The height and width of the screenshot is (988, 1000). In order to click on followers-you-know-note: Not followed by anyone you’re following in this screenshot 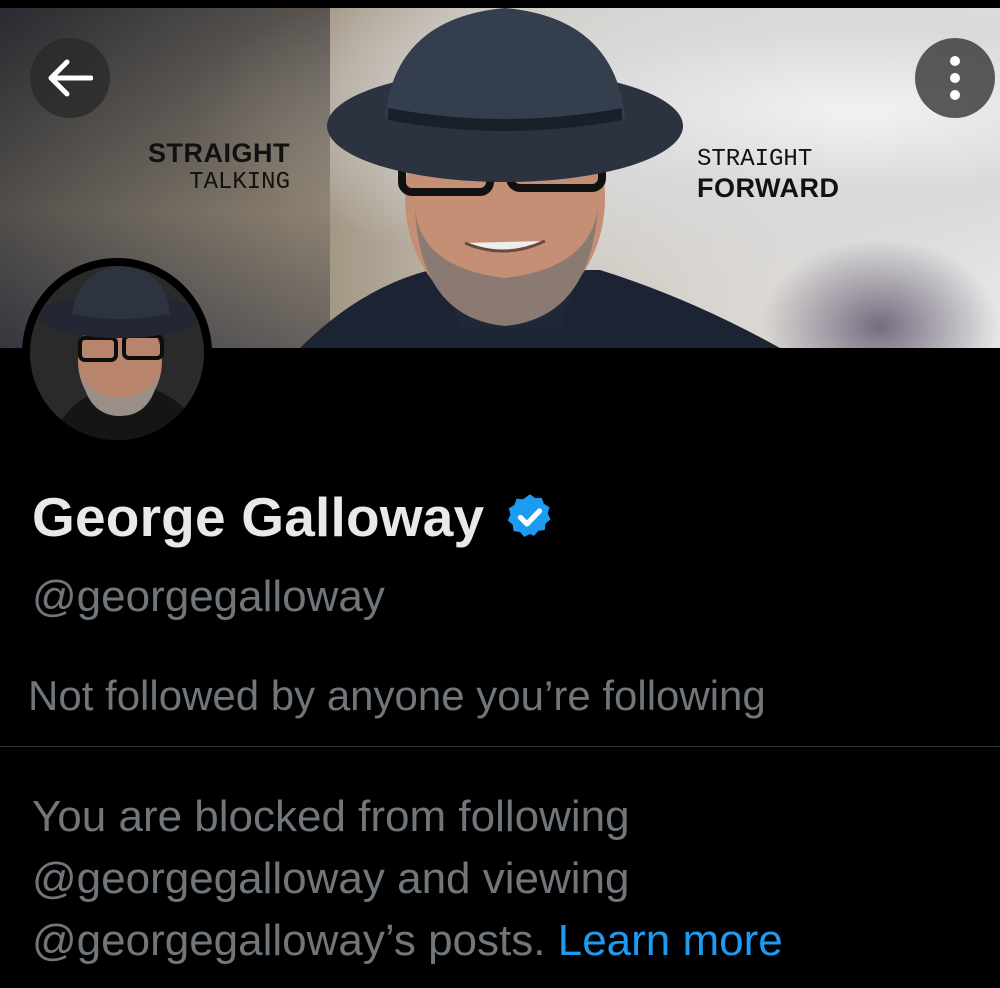, I will do `click(397, 695)`.